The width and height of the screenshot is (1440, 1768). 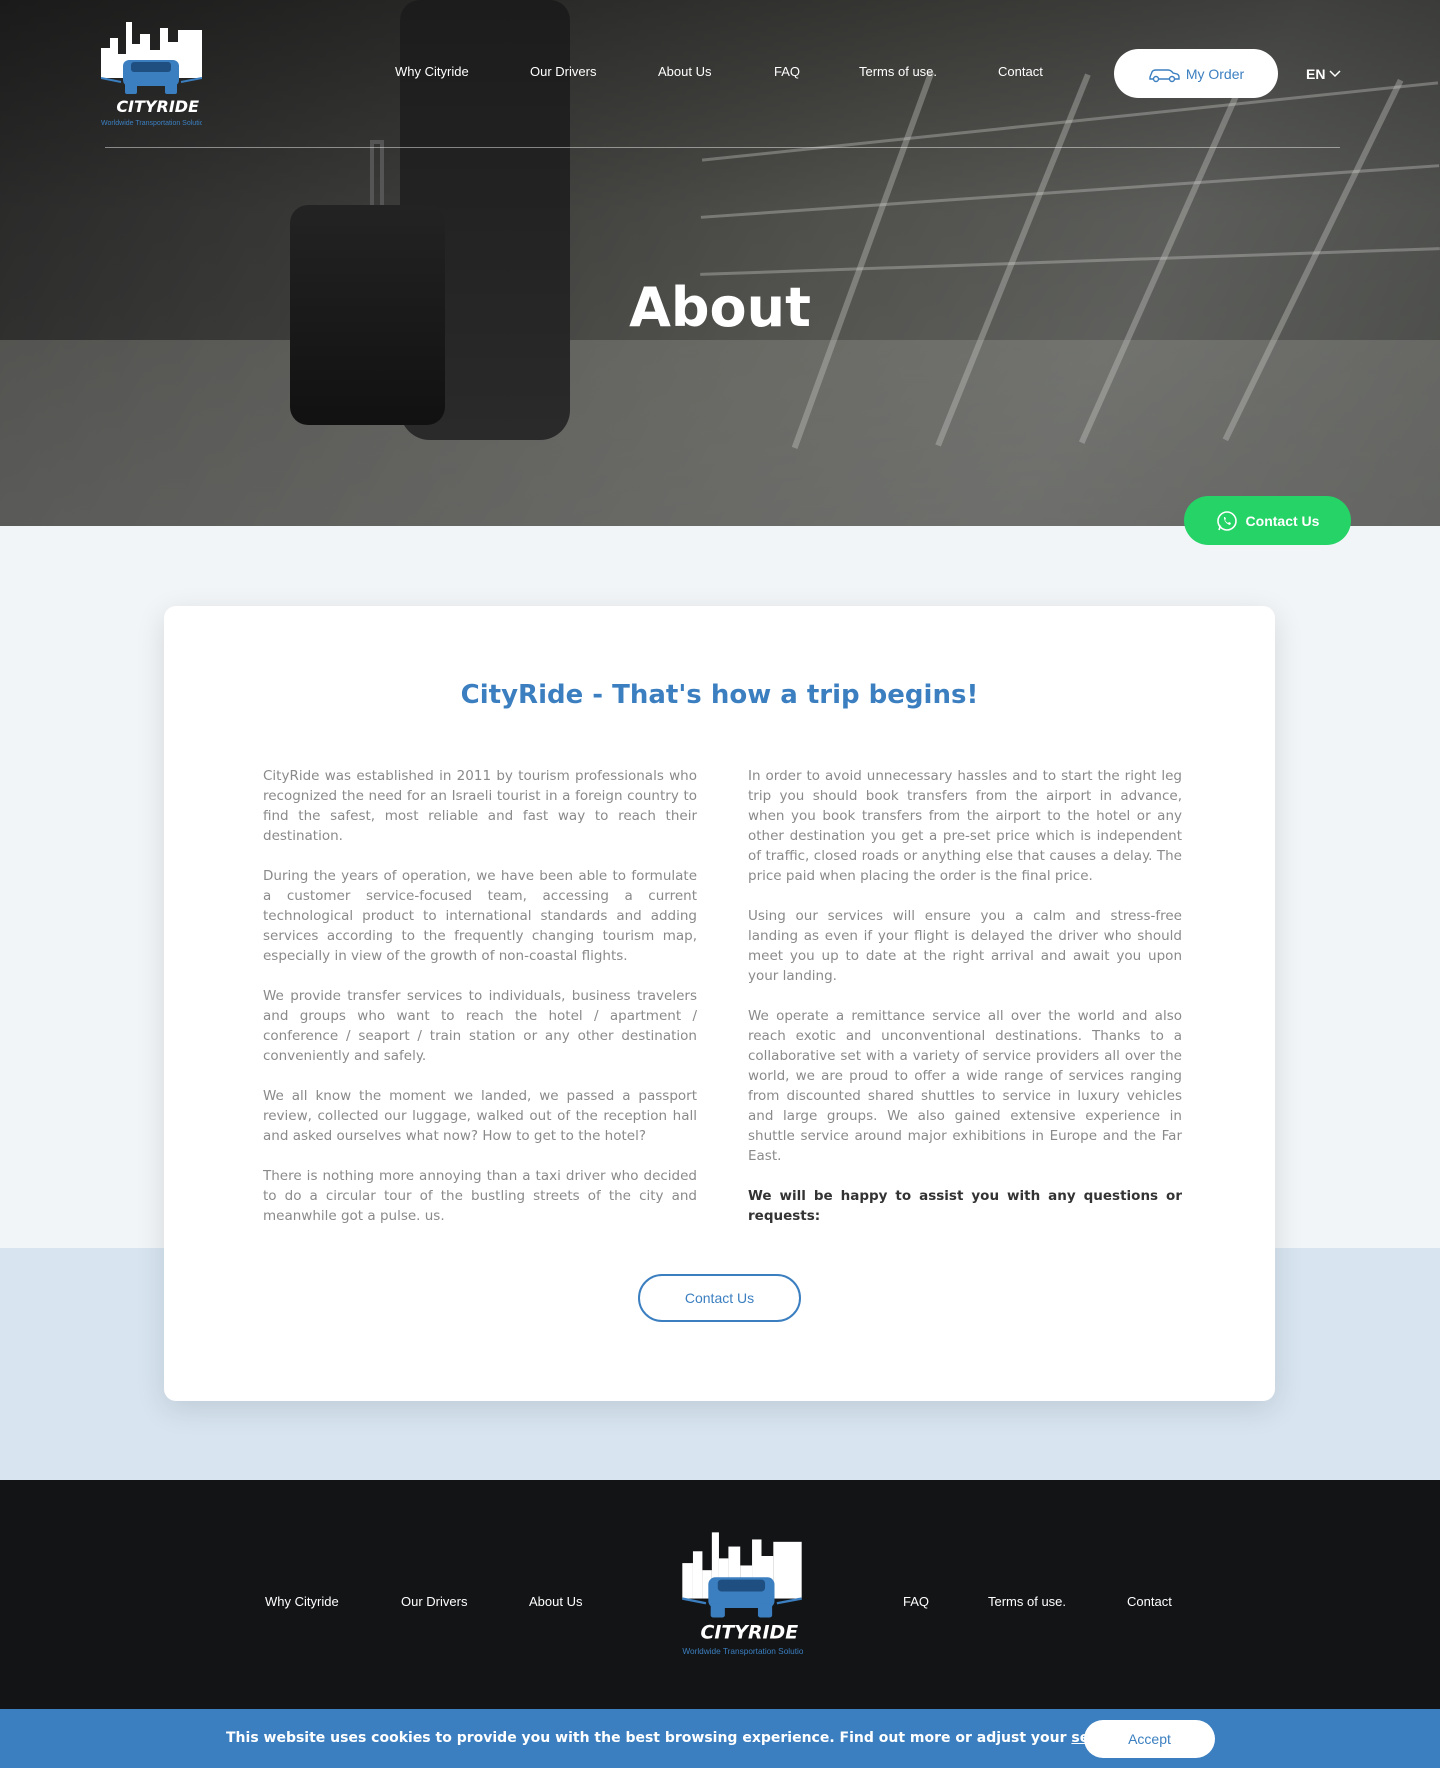 What do you see at coordinates (722, 147) in the screenshot?
I see `header-divider` at bounding box center [722, 147].